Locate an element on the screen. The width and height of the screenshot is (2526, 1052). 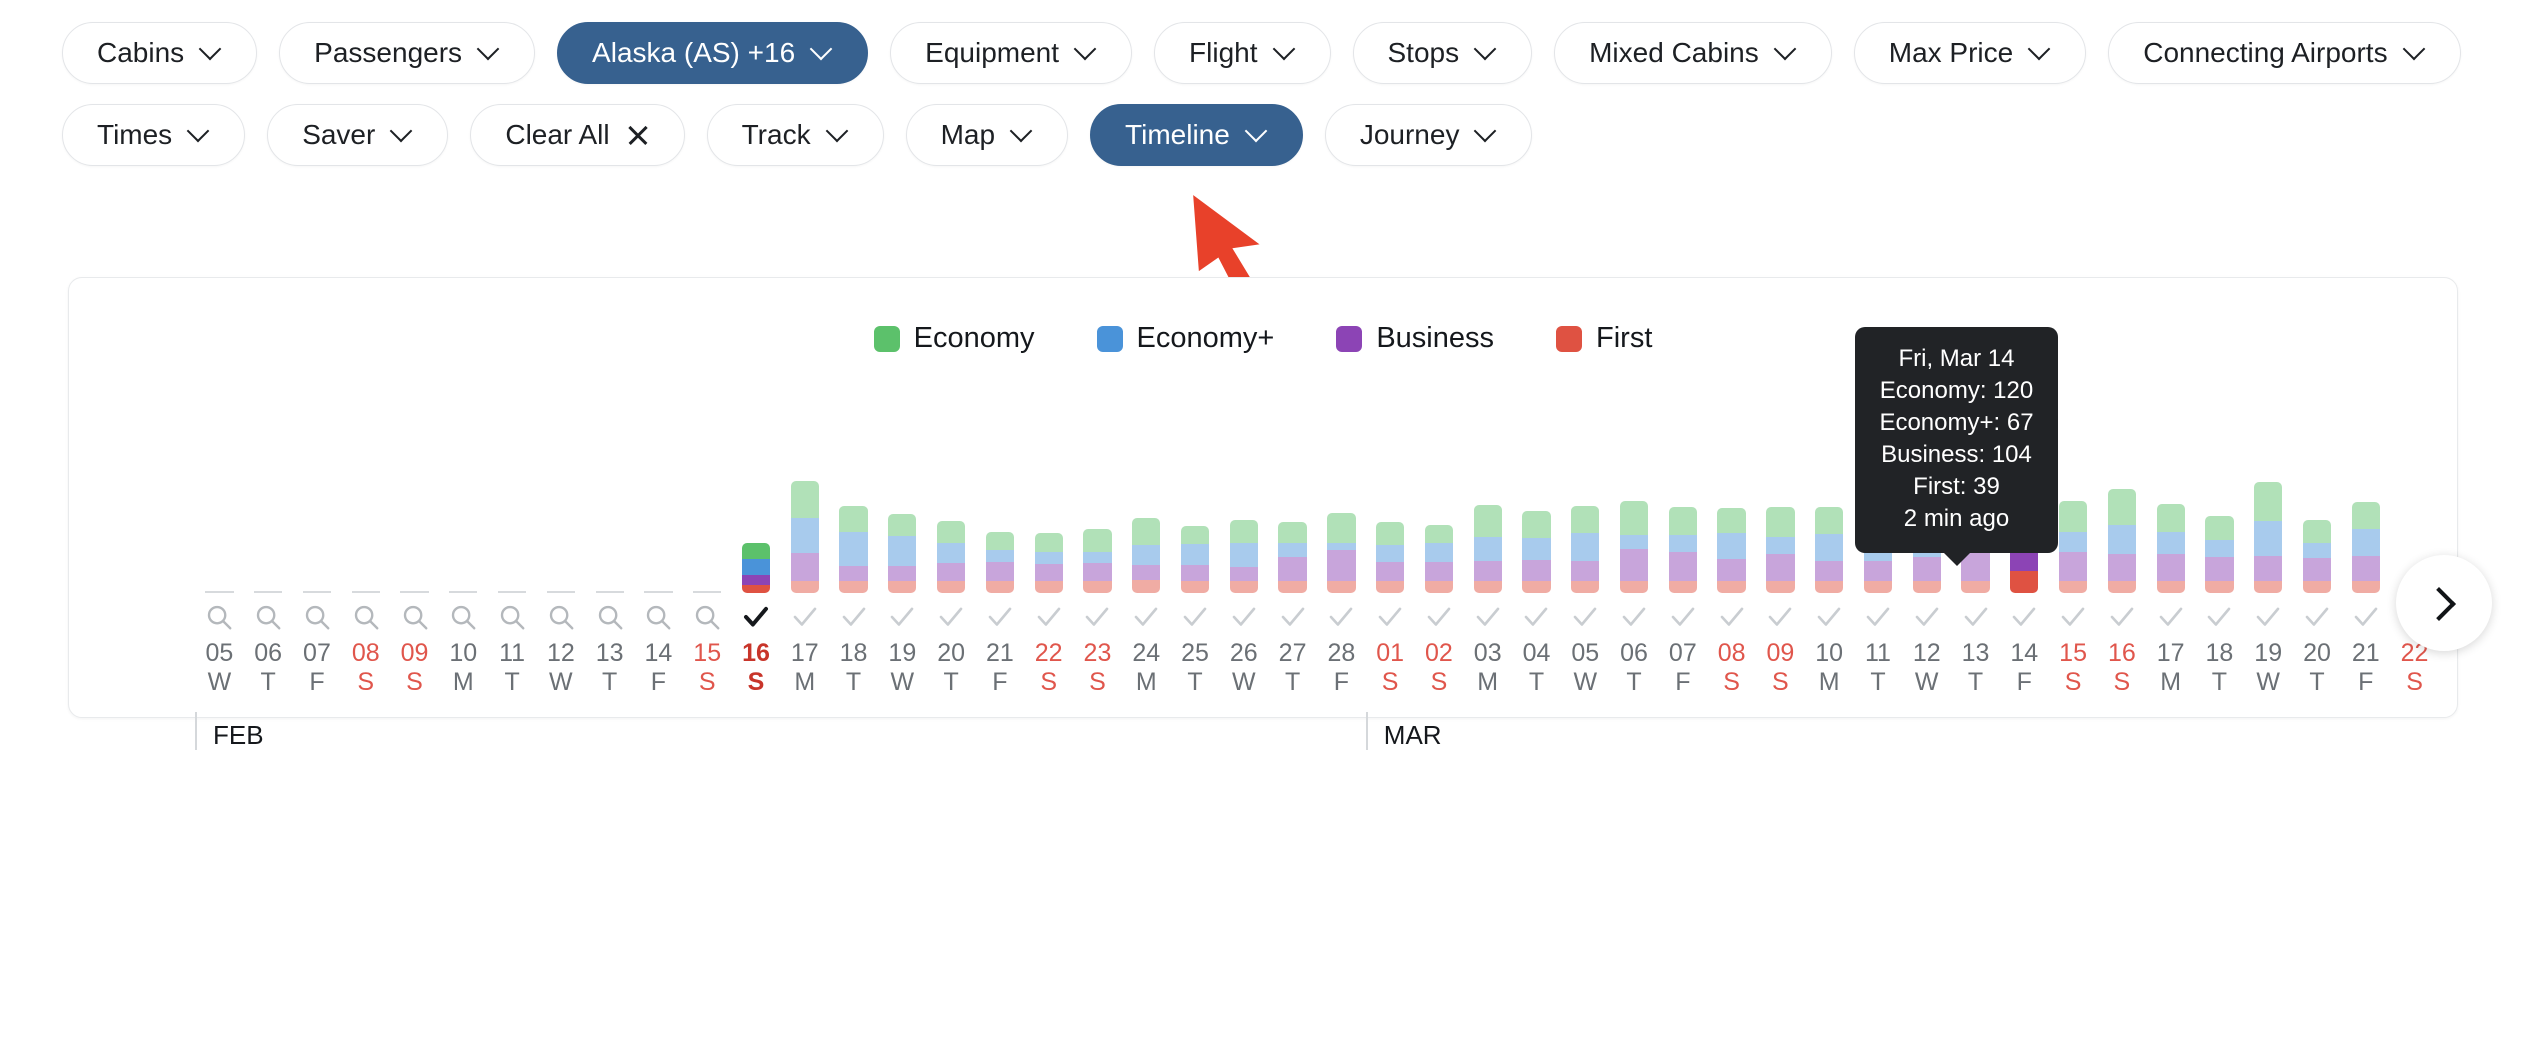
bar-stack-highlighted is located at coordinates (756, 567).